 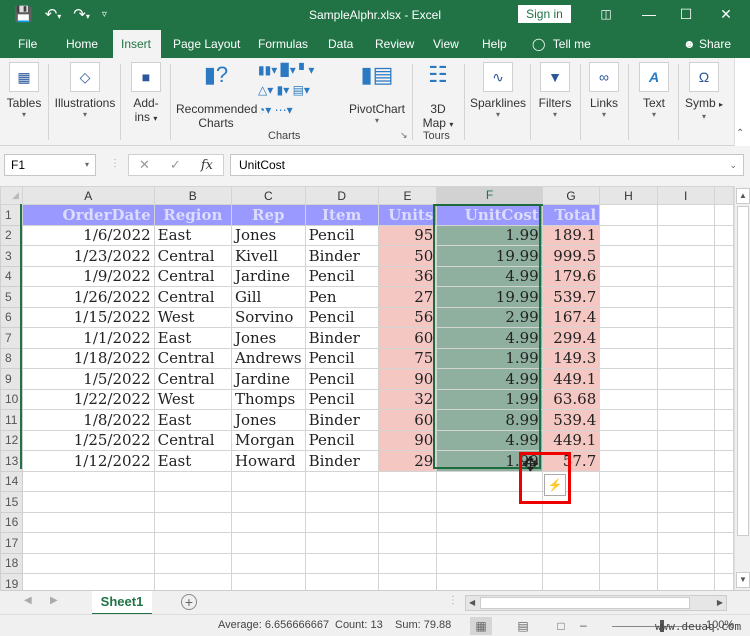 What do you see at coordinates (571, 235) in the screenshot?
I see `cell-total: 189.1` at bounding box center [571, 235].